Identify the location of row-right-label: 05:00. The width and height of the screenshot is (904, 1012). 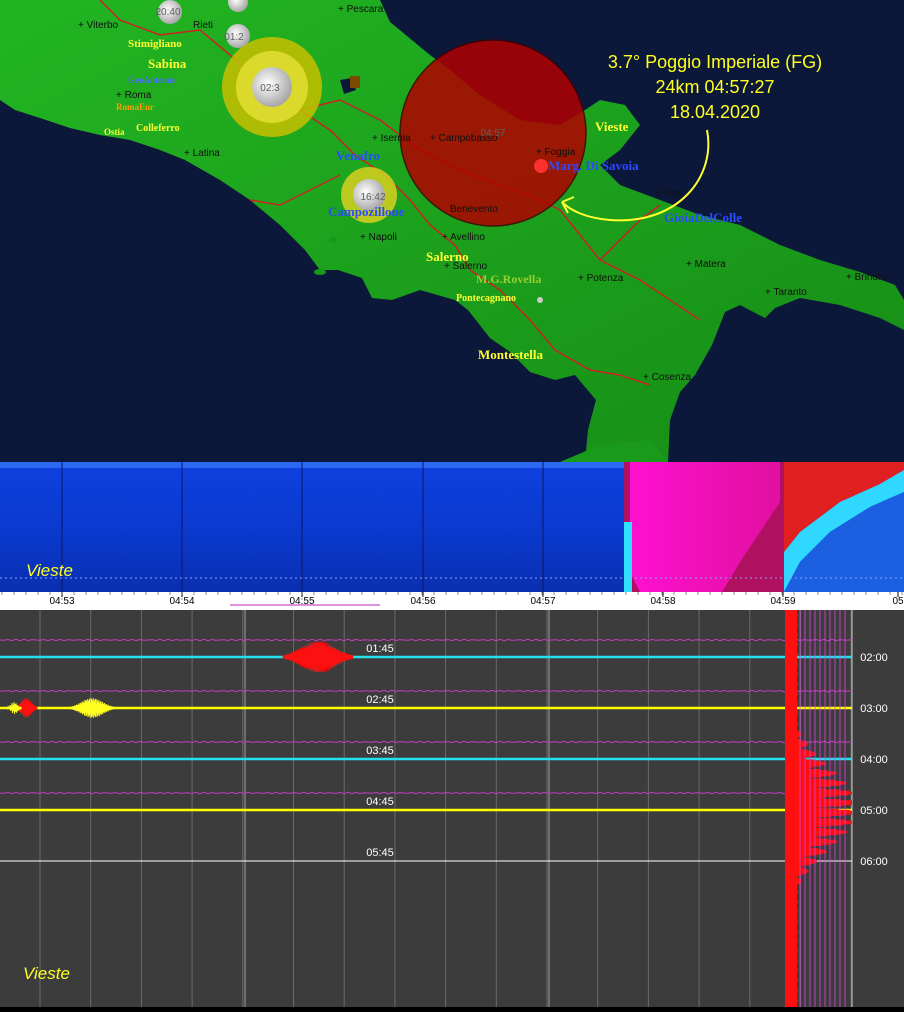
(874, 811).